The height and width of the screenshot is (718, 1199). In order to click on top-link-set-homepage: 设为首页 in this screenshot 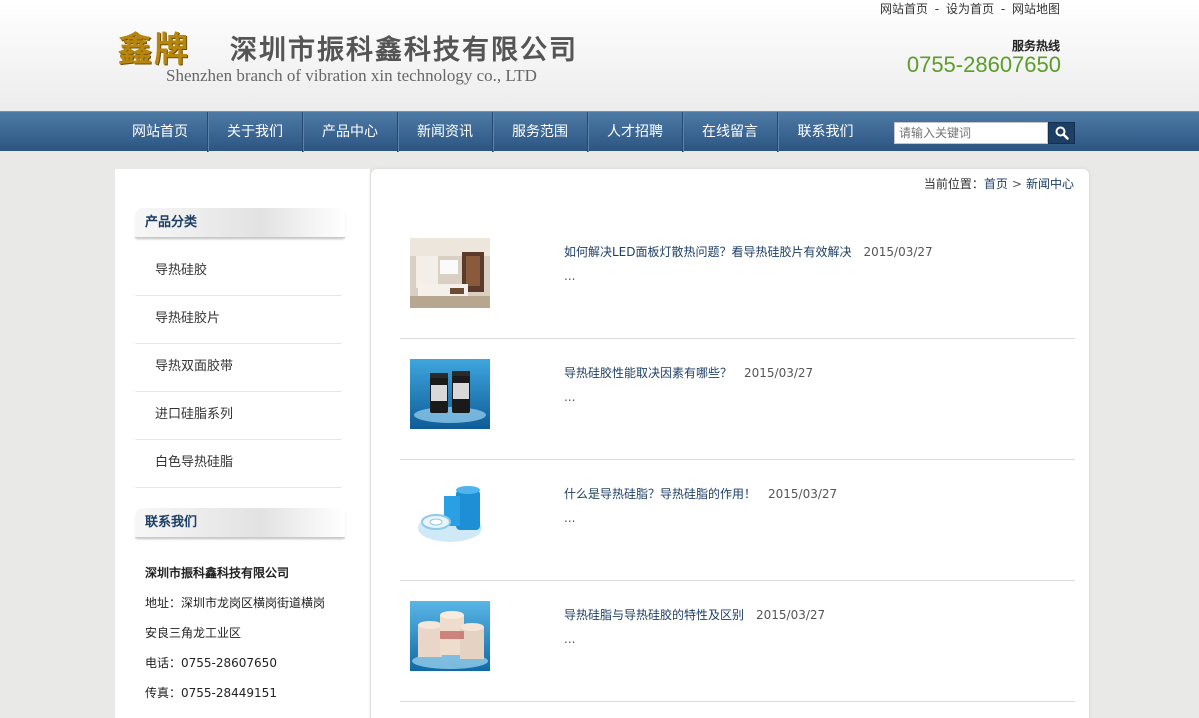, I will do `click(970, 9)`.